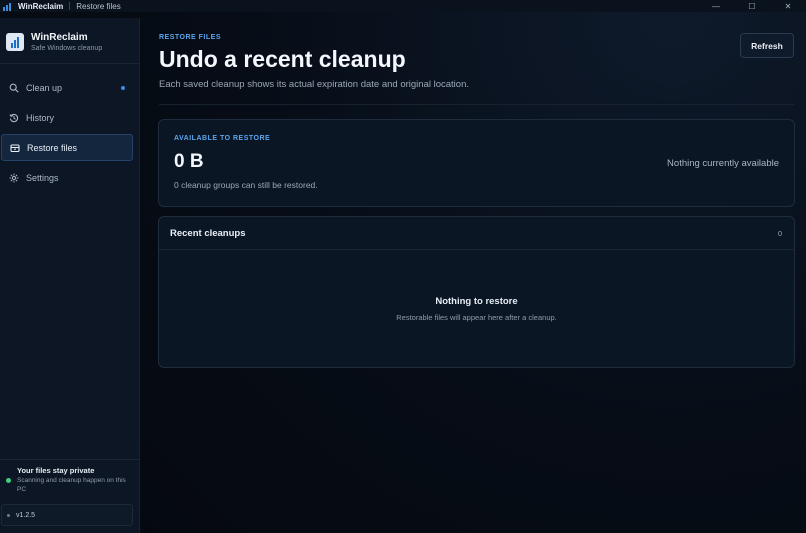  Describe the element at coordinates (42, 177) in the screenshot. I see `sidebar-item-label: Settings` at that location.